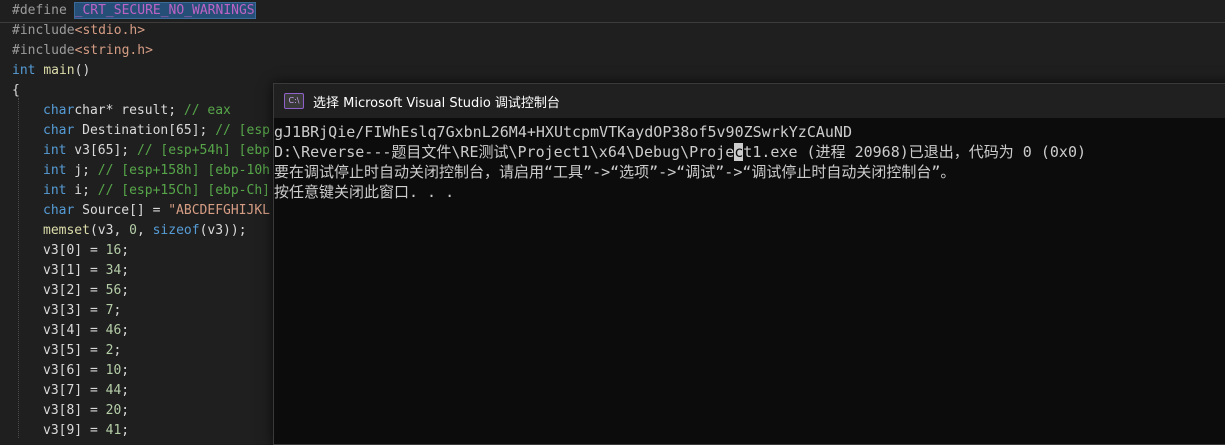 The image size is (1225, 445). I want to click on code-text: v3[9] =, so click(74, 430).